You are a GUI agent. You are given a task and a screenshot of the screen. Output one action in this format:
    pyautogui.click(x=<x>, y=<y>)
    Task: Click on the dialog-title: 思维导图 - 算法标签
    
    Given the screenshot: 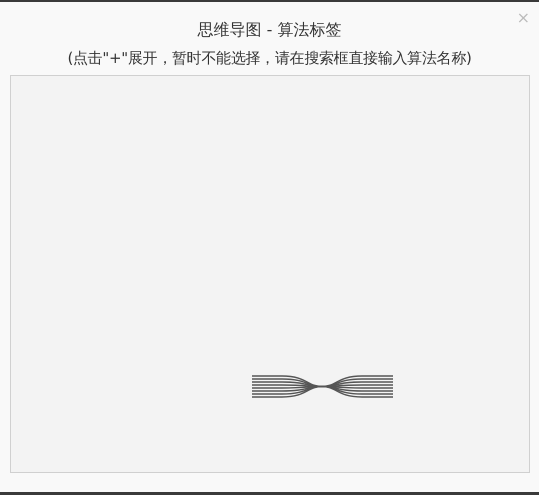 What is the action you would take?
    pyautogui.click(x=270, y=30)
    